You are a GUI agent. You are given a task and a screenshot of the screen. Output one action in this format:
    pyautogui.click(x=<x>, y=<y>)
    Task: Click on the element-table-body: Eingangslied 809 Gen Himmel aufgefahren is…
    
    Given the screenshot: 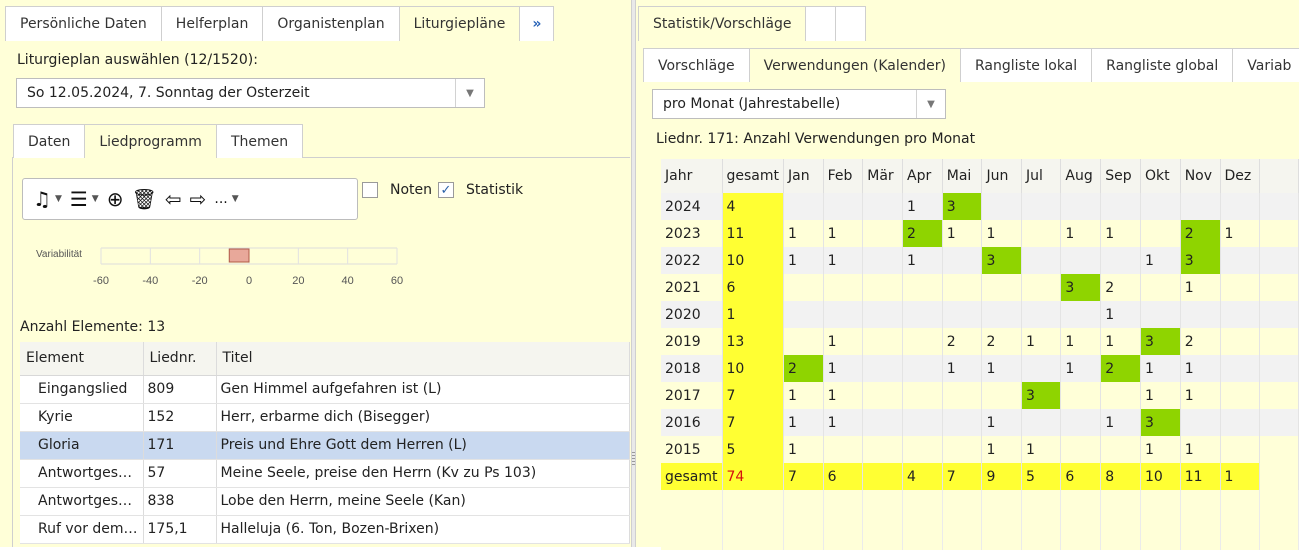 What is the action you would take?
    pyautogui.click(x=325, y=459)
    